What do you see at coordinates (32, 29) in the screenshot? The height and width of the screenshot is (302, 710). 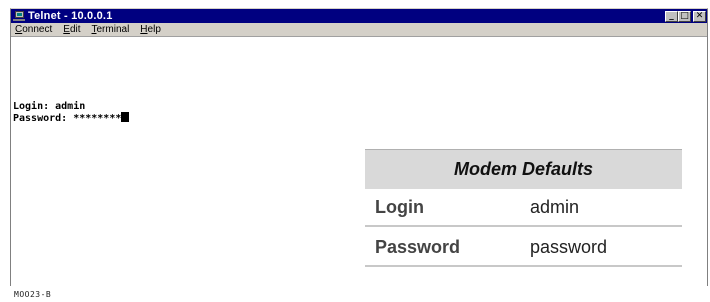 I see `menu-connect: Connect` at bounding box center [32, 29].